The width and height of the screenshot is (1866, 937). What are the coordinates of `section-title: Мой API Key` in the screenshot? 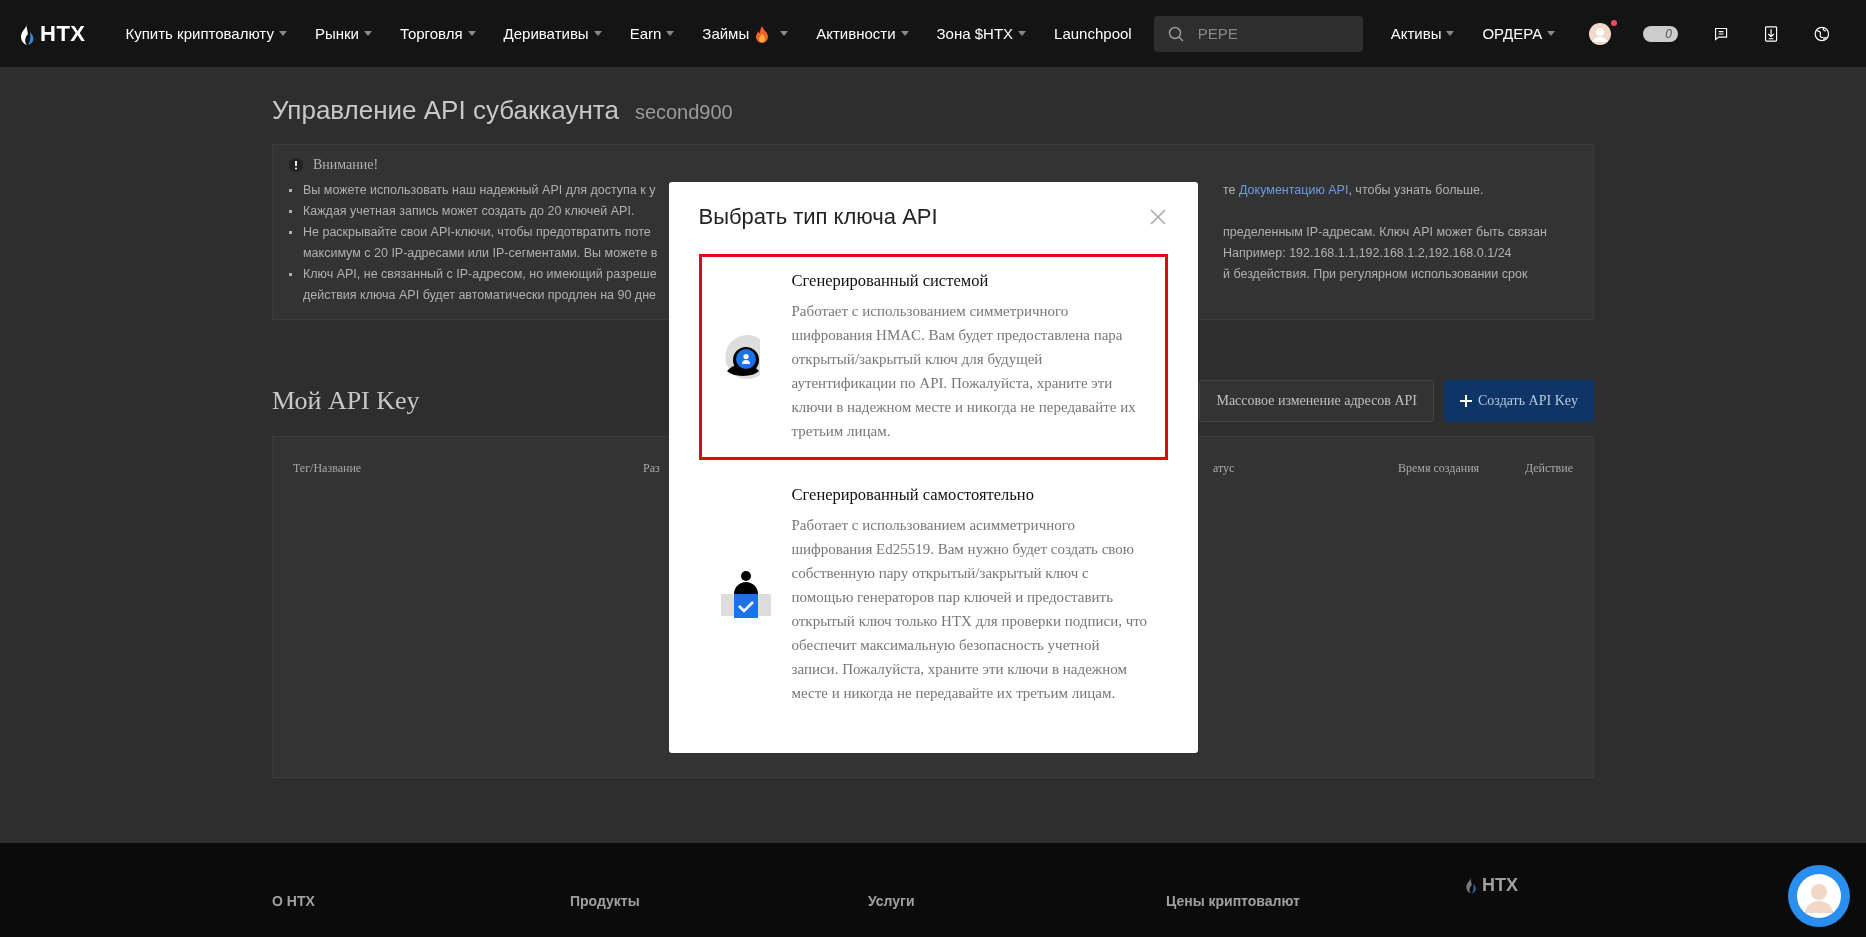 It's located at (346, 401).